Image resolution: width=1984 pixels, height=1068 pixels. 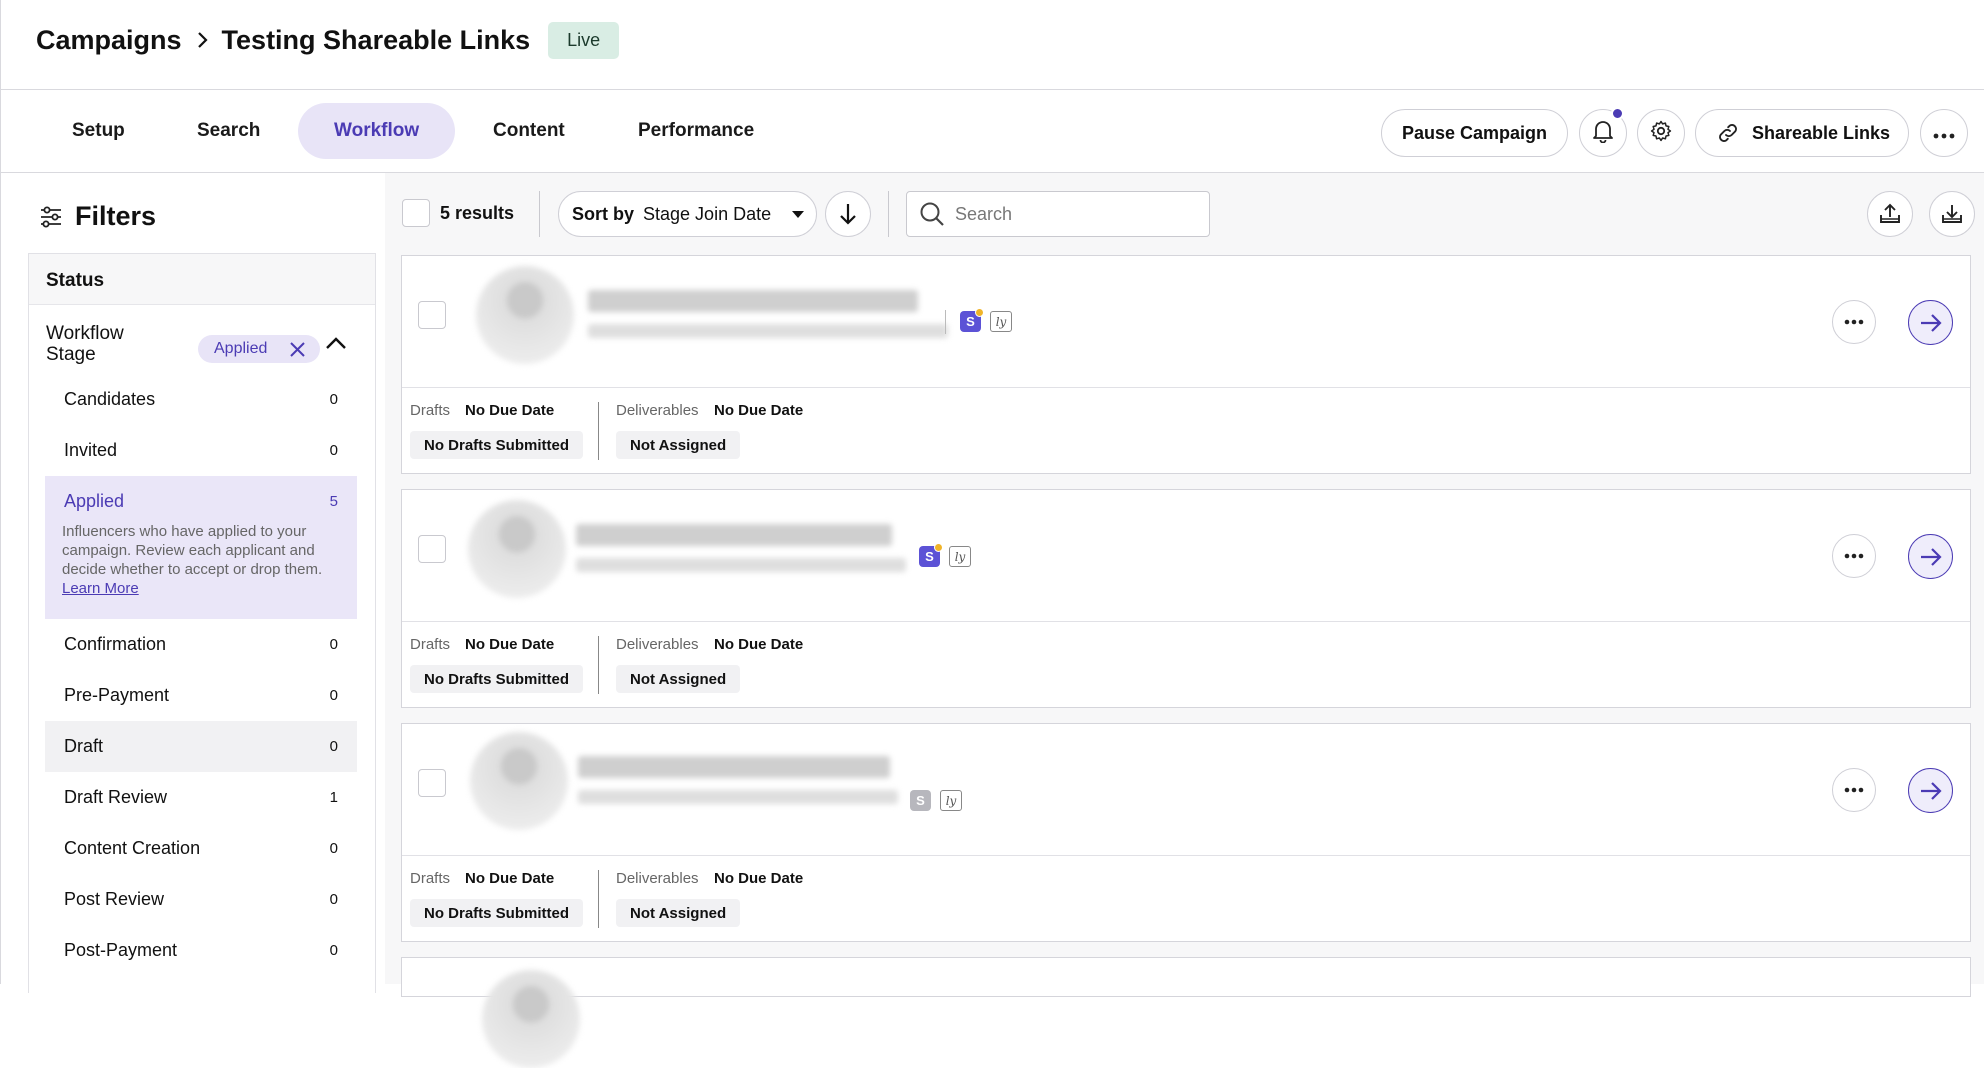 I want to click on stage-item-draft-review: Draft Review 1, so click(x=201, y=797).